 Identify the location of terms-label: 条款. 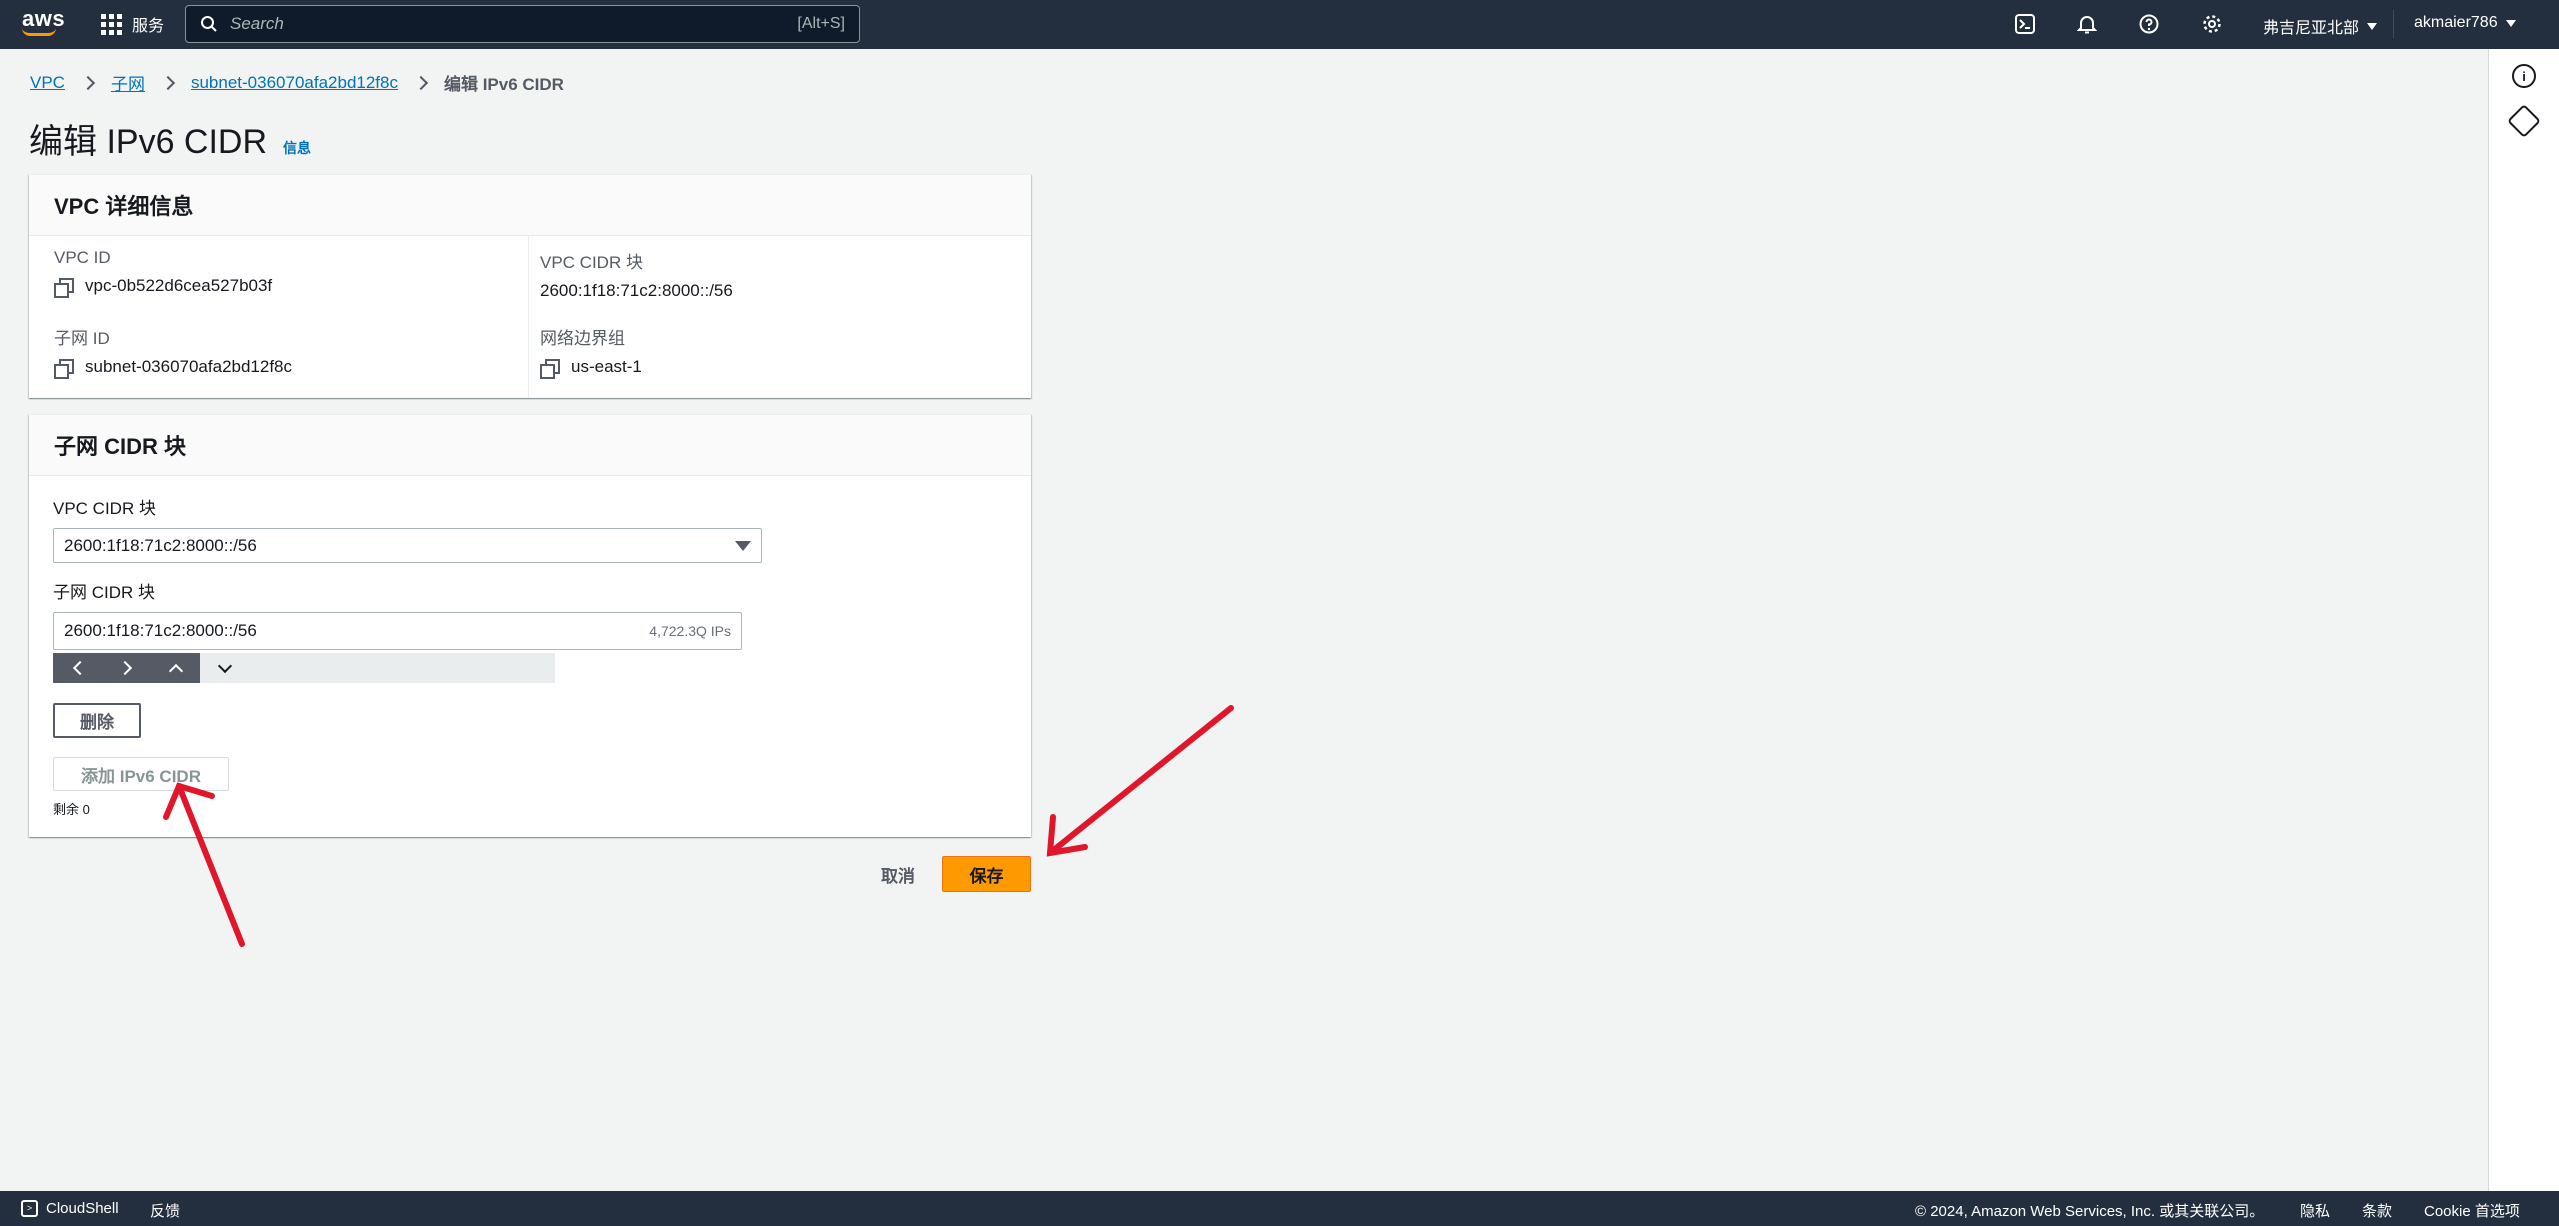
(2377, 1211).